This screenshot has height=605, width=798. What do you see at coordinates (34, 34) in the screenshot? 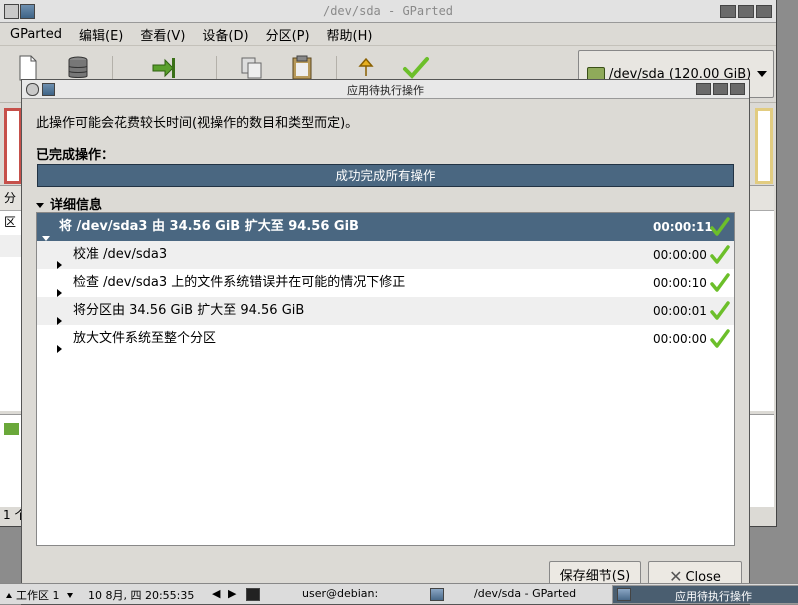
I see `menu-gparted: GParted` at bounding box center [34, 34].